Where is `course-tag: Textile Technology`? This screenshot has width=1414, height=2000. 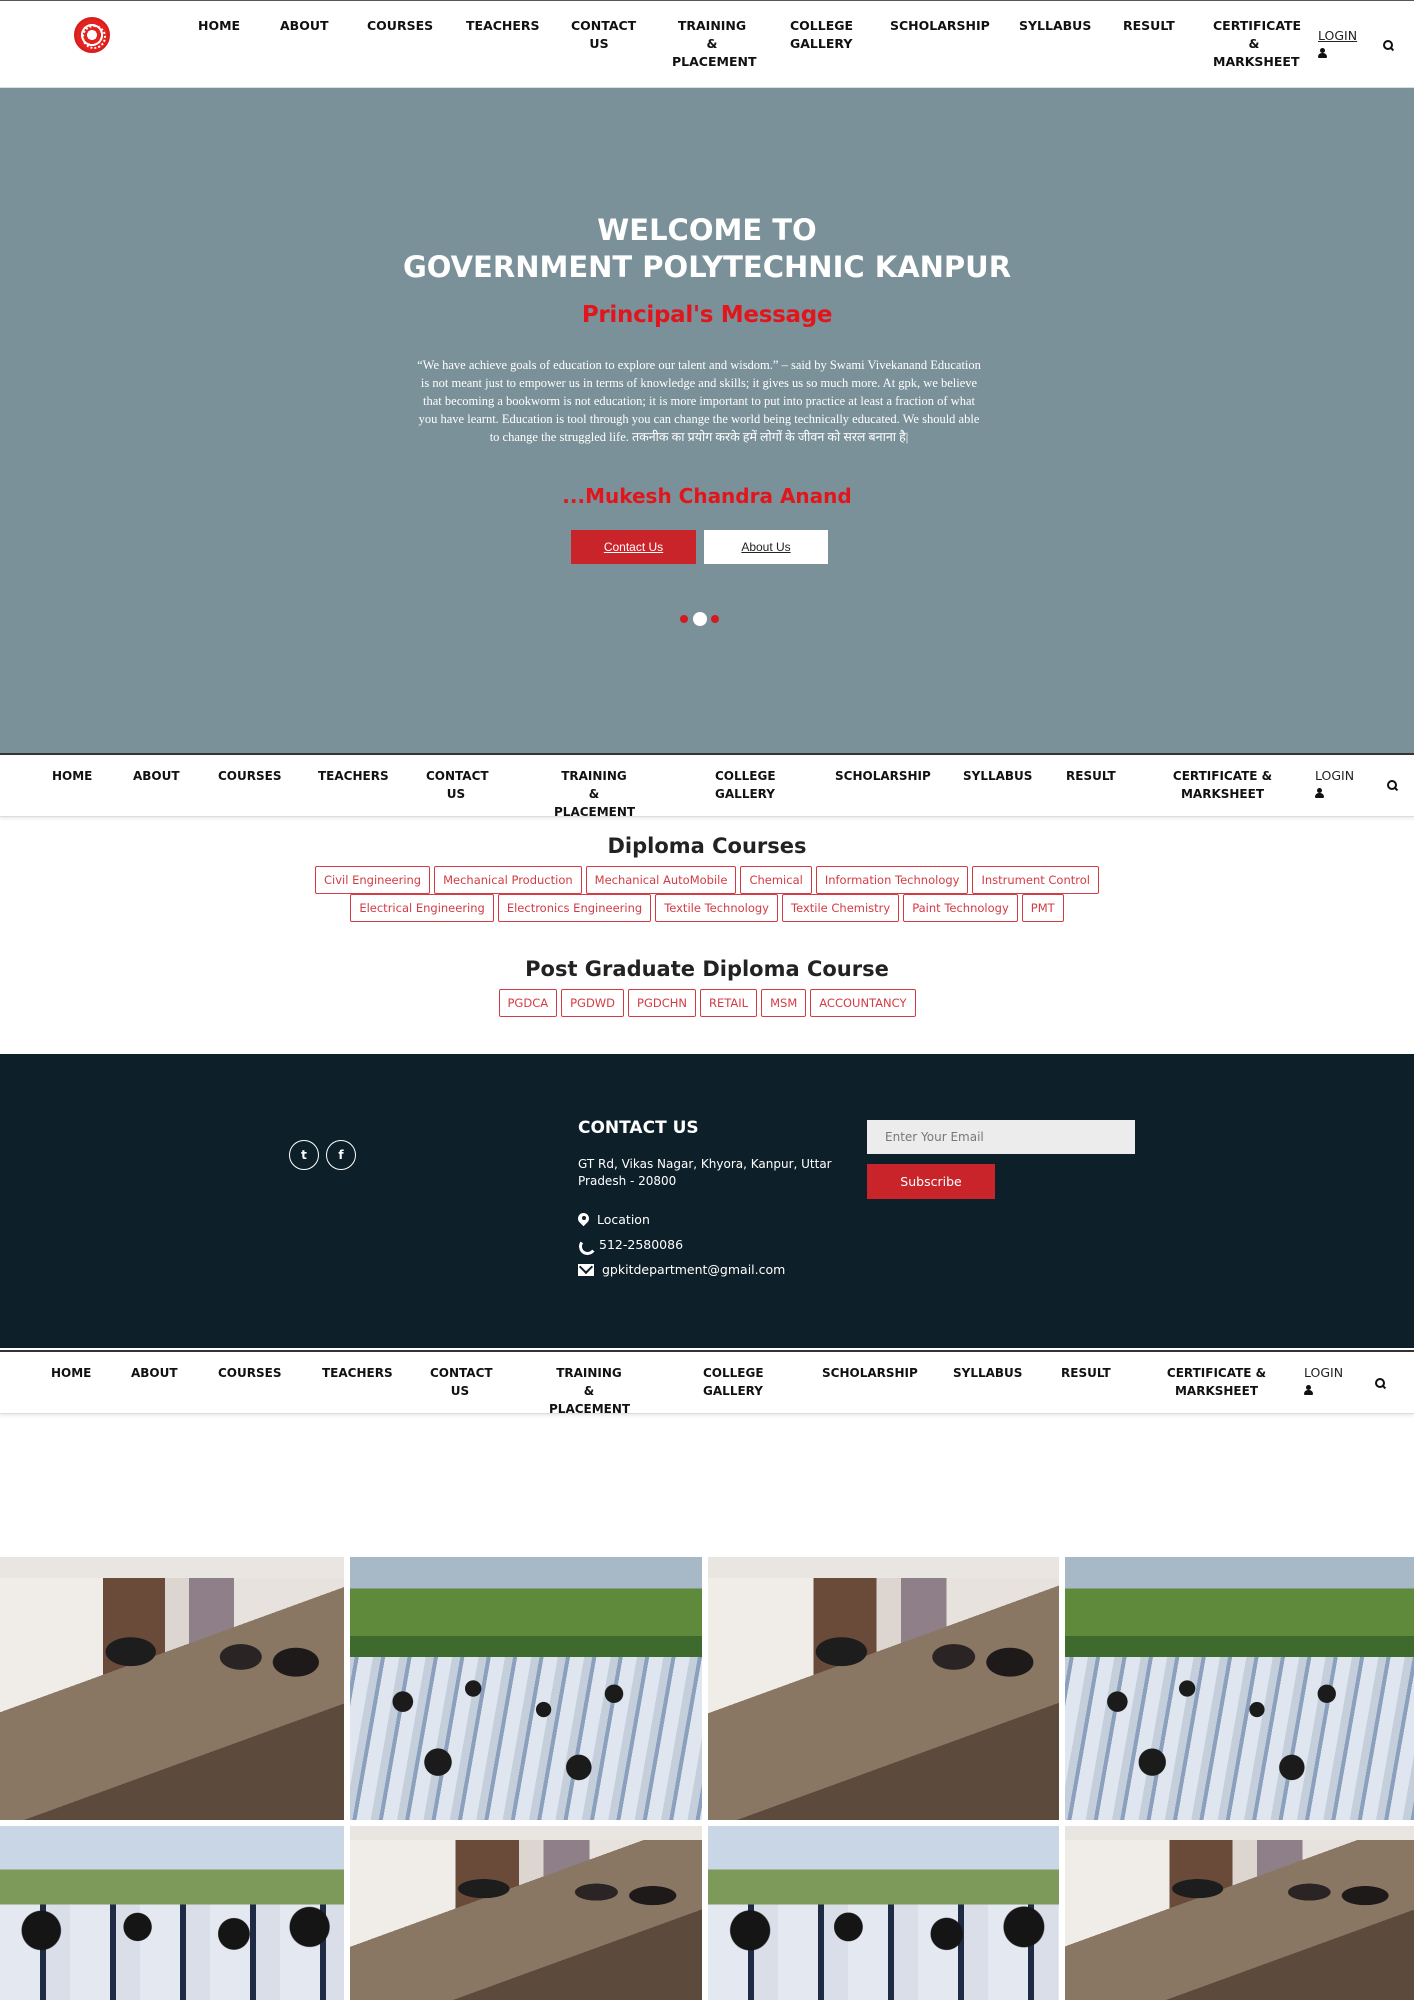
course-tag: Textile Technology is located at coordinates (716, 908).